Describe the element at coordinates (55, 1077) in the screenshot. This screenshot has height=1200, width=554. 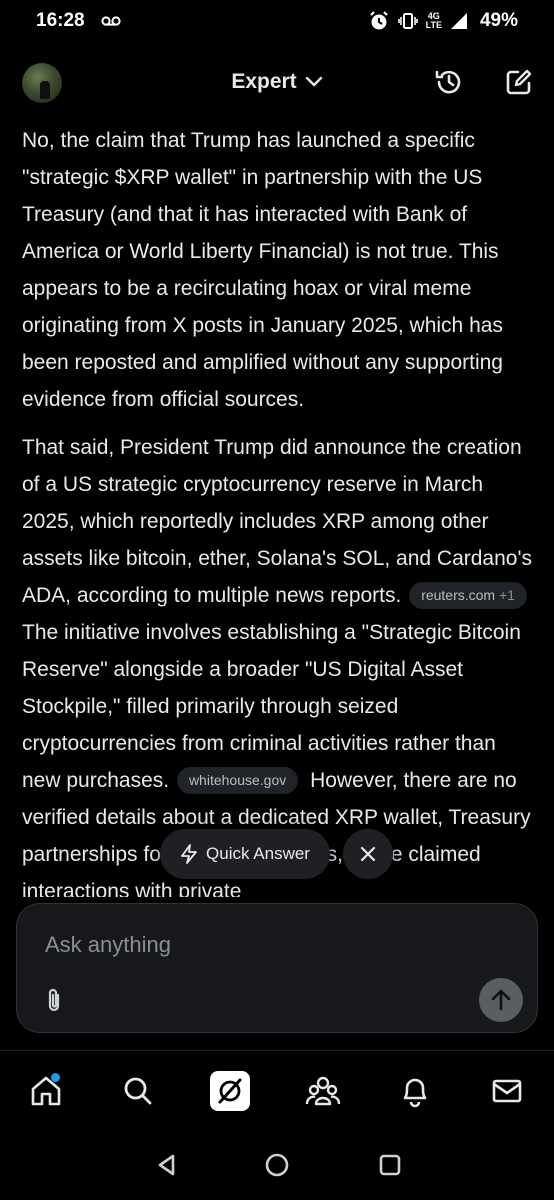
I see `notification-dot` at that location.